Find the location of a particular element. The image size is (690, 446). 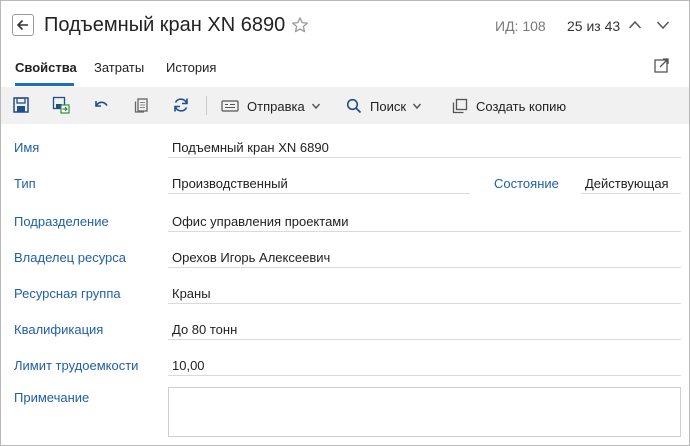

search-menu-button: Поиск is located at coordinates (384, 106).